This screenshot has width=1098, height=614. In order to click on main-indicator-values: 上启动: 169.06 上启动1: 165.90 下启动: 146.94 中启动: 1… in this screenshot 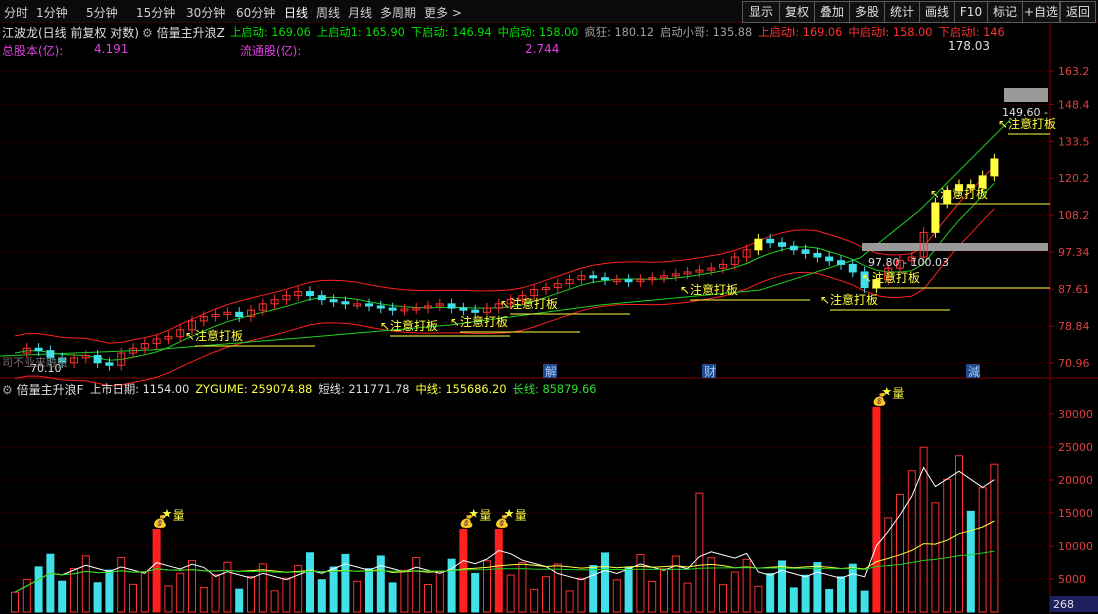, I will do `click(620, 32)`.